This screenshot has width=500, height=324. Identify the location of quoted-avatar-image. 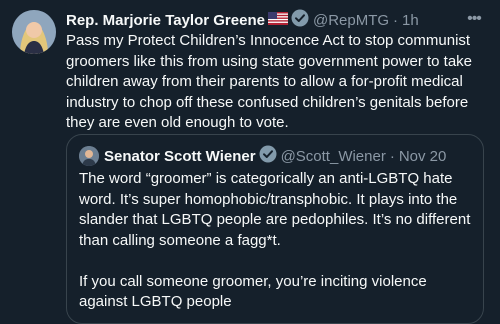
(89, 156).